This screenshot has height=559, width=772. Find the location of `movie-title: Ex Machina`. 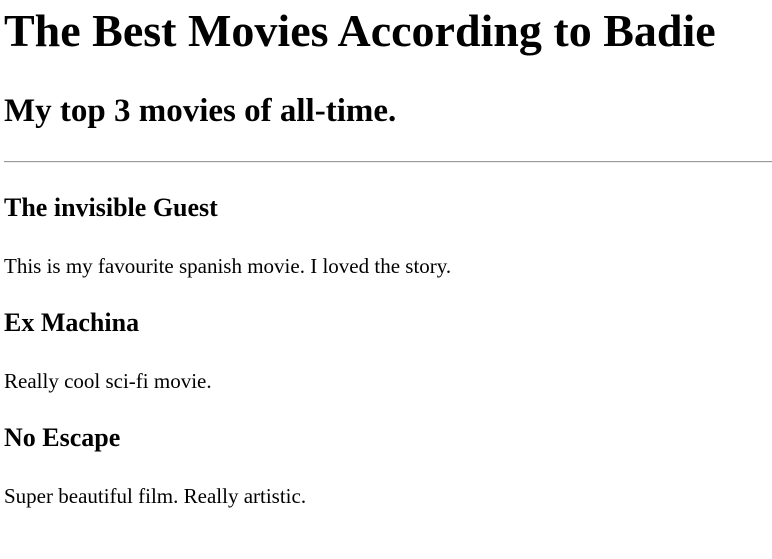

movie-title: Ex Machina is located at coordinates (72, 322).